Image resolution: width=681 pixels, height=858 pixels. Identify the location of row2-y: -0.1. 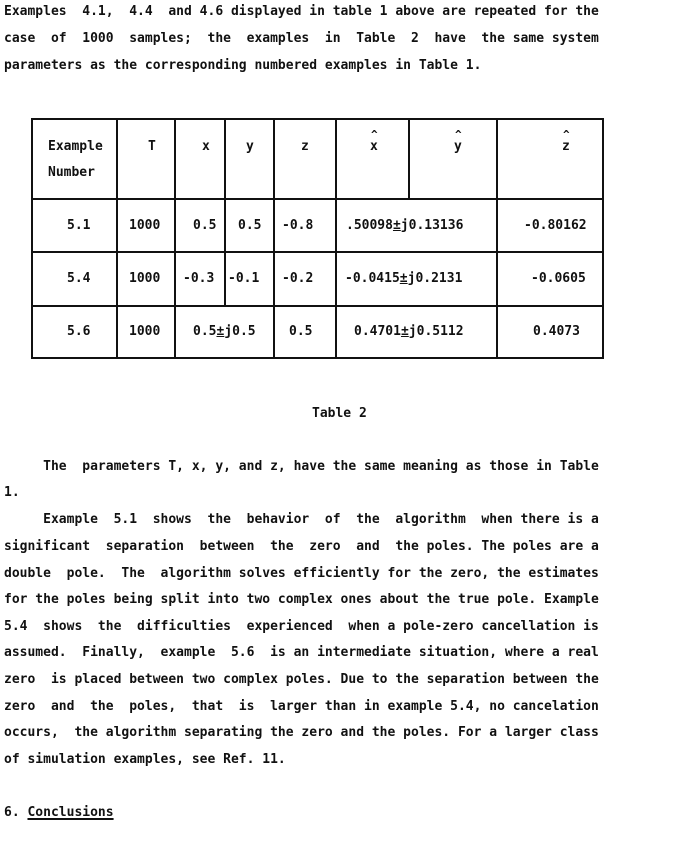
(244, 278).